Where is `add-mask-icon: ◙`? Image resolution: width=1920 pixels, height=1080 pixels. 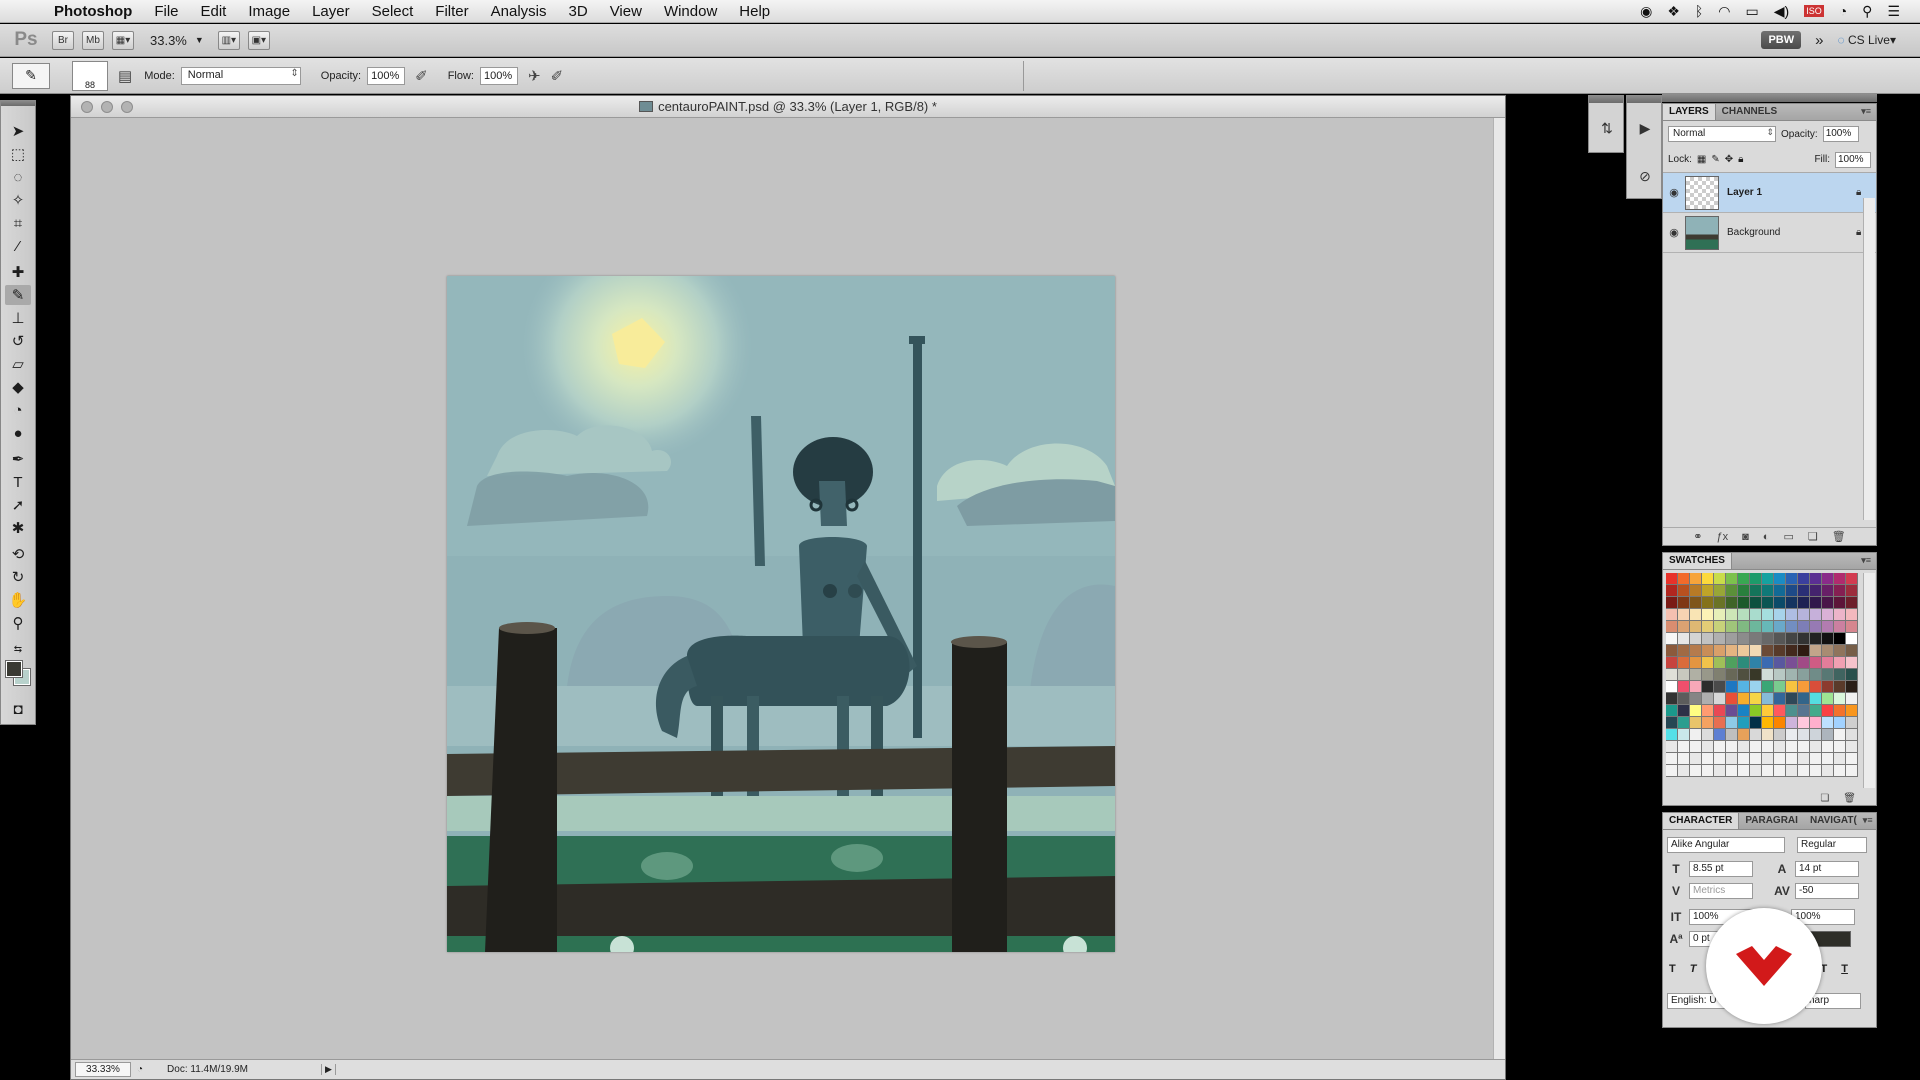 add-mask-icon: ◙ is located at coordinates (1745, 537).